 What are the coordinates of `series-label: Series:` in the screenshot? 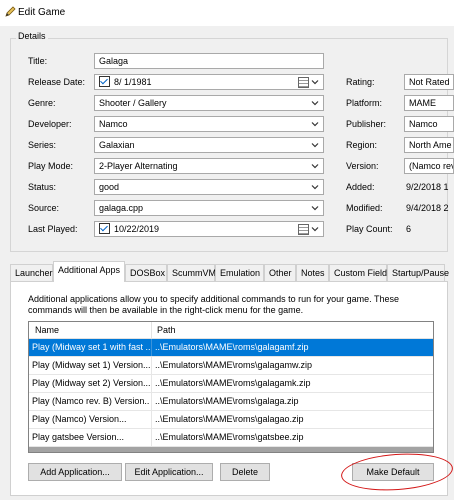 It's located at (42, 145).